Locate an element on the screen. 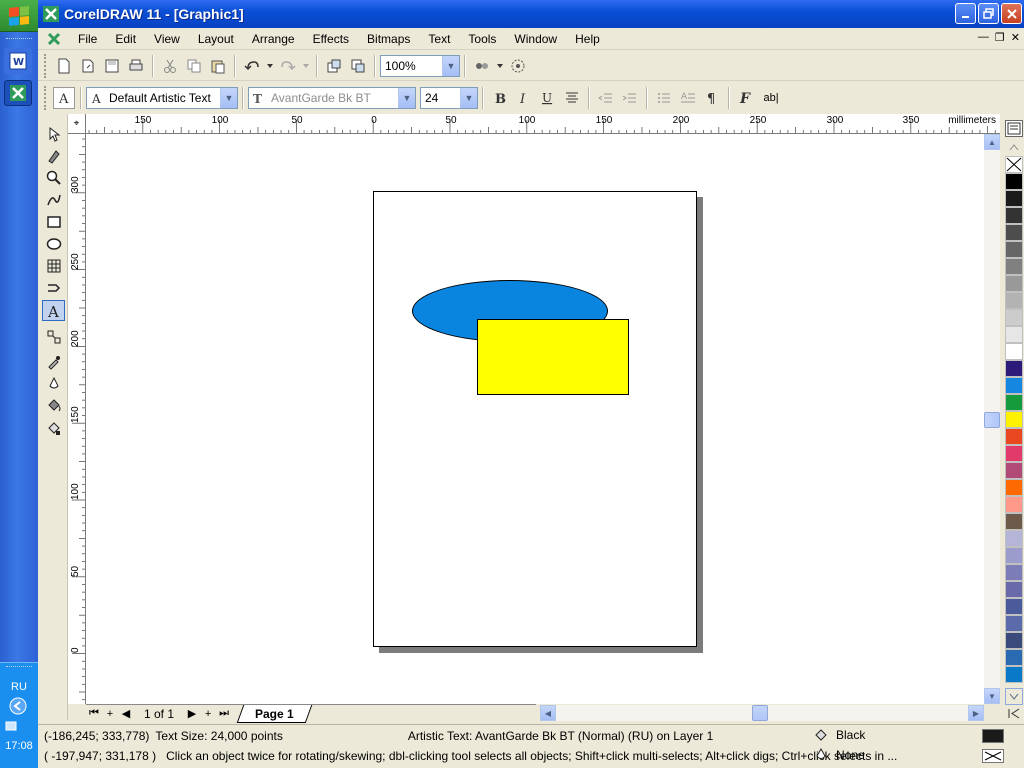 The height and width of the screenshot is (768, 1024). yellow-rectangle-shape is located at coordinates (553, 357).